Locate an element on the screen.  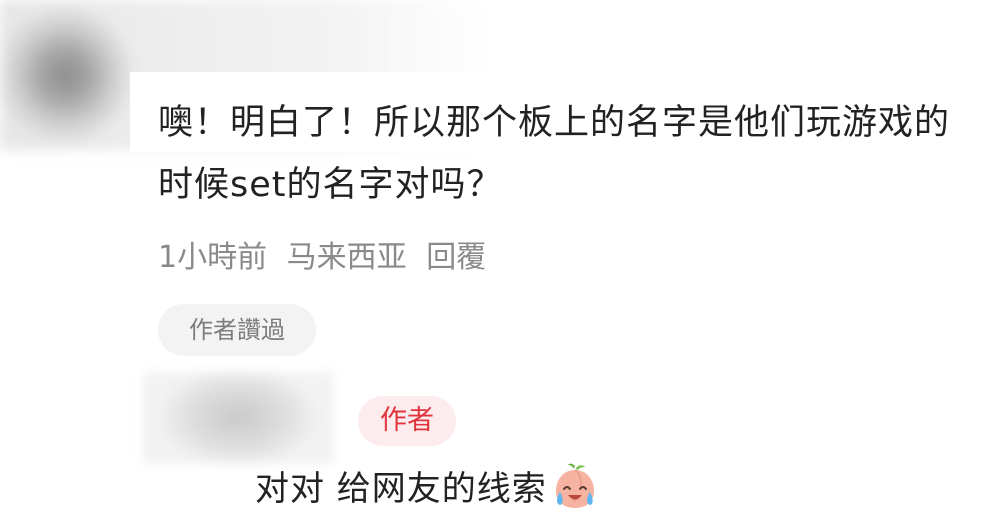
reply-body: 对对 给网友的线索 is located at coordinates (427, 488).